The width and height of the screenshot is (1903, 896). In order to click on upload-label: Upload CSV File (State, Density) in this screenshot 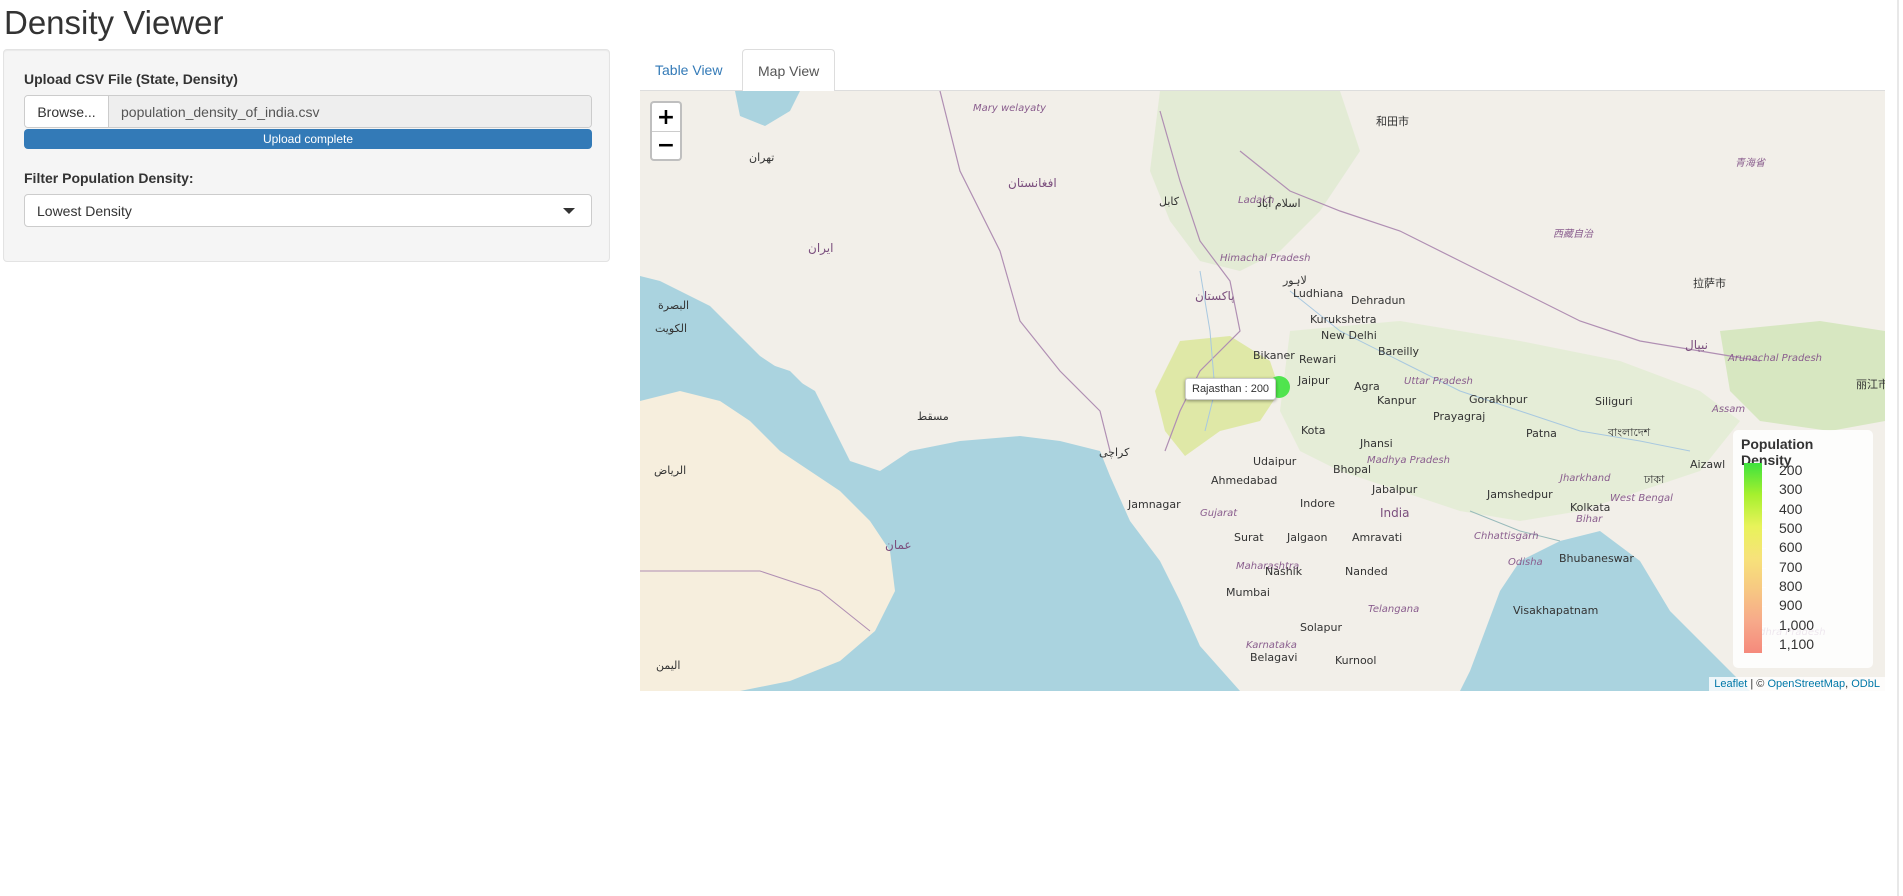, I will do `click(131, 79)`.